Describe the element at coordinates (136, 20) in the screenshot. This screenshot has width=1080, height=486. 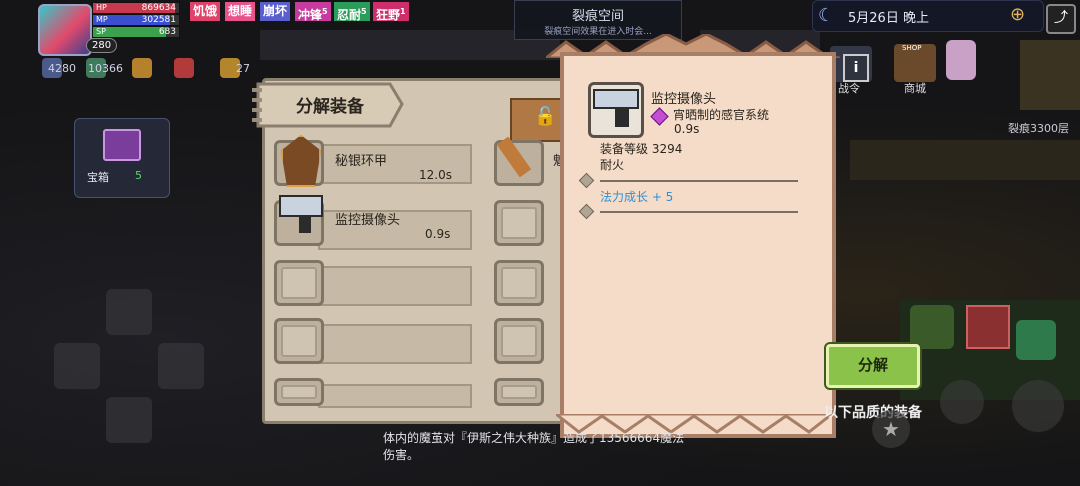
I see `mp-bar: MP 302581` at that location.